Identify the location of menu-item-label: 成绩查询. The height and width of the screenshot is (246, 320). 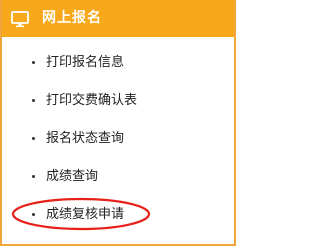
(72, 176).